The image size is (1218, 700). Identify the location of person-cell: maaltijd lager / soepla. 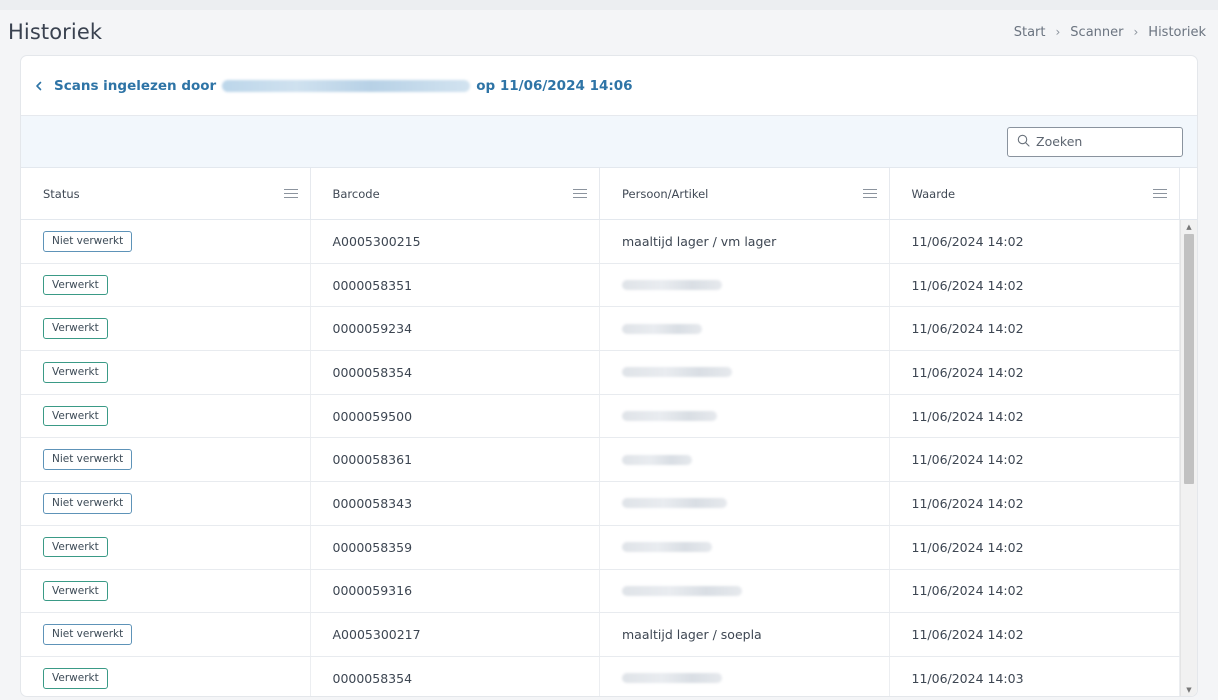
(745, 634).